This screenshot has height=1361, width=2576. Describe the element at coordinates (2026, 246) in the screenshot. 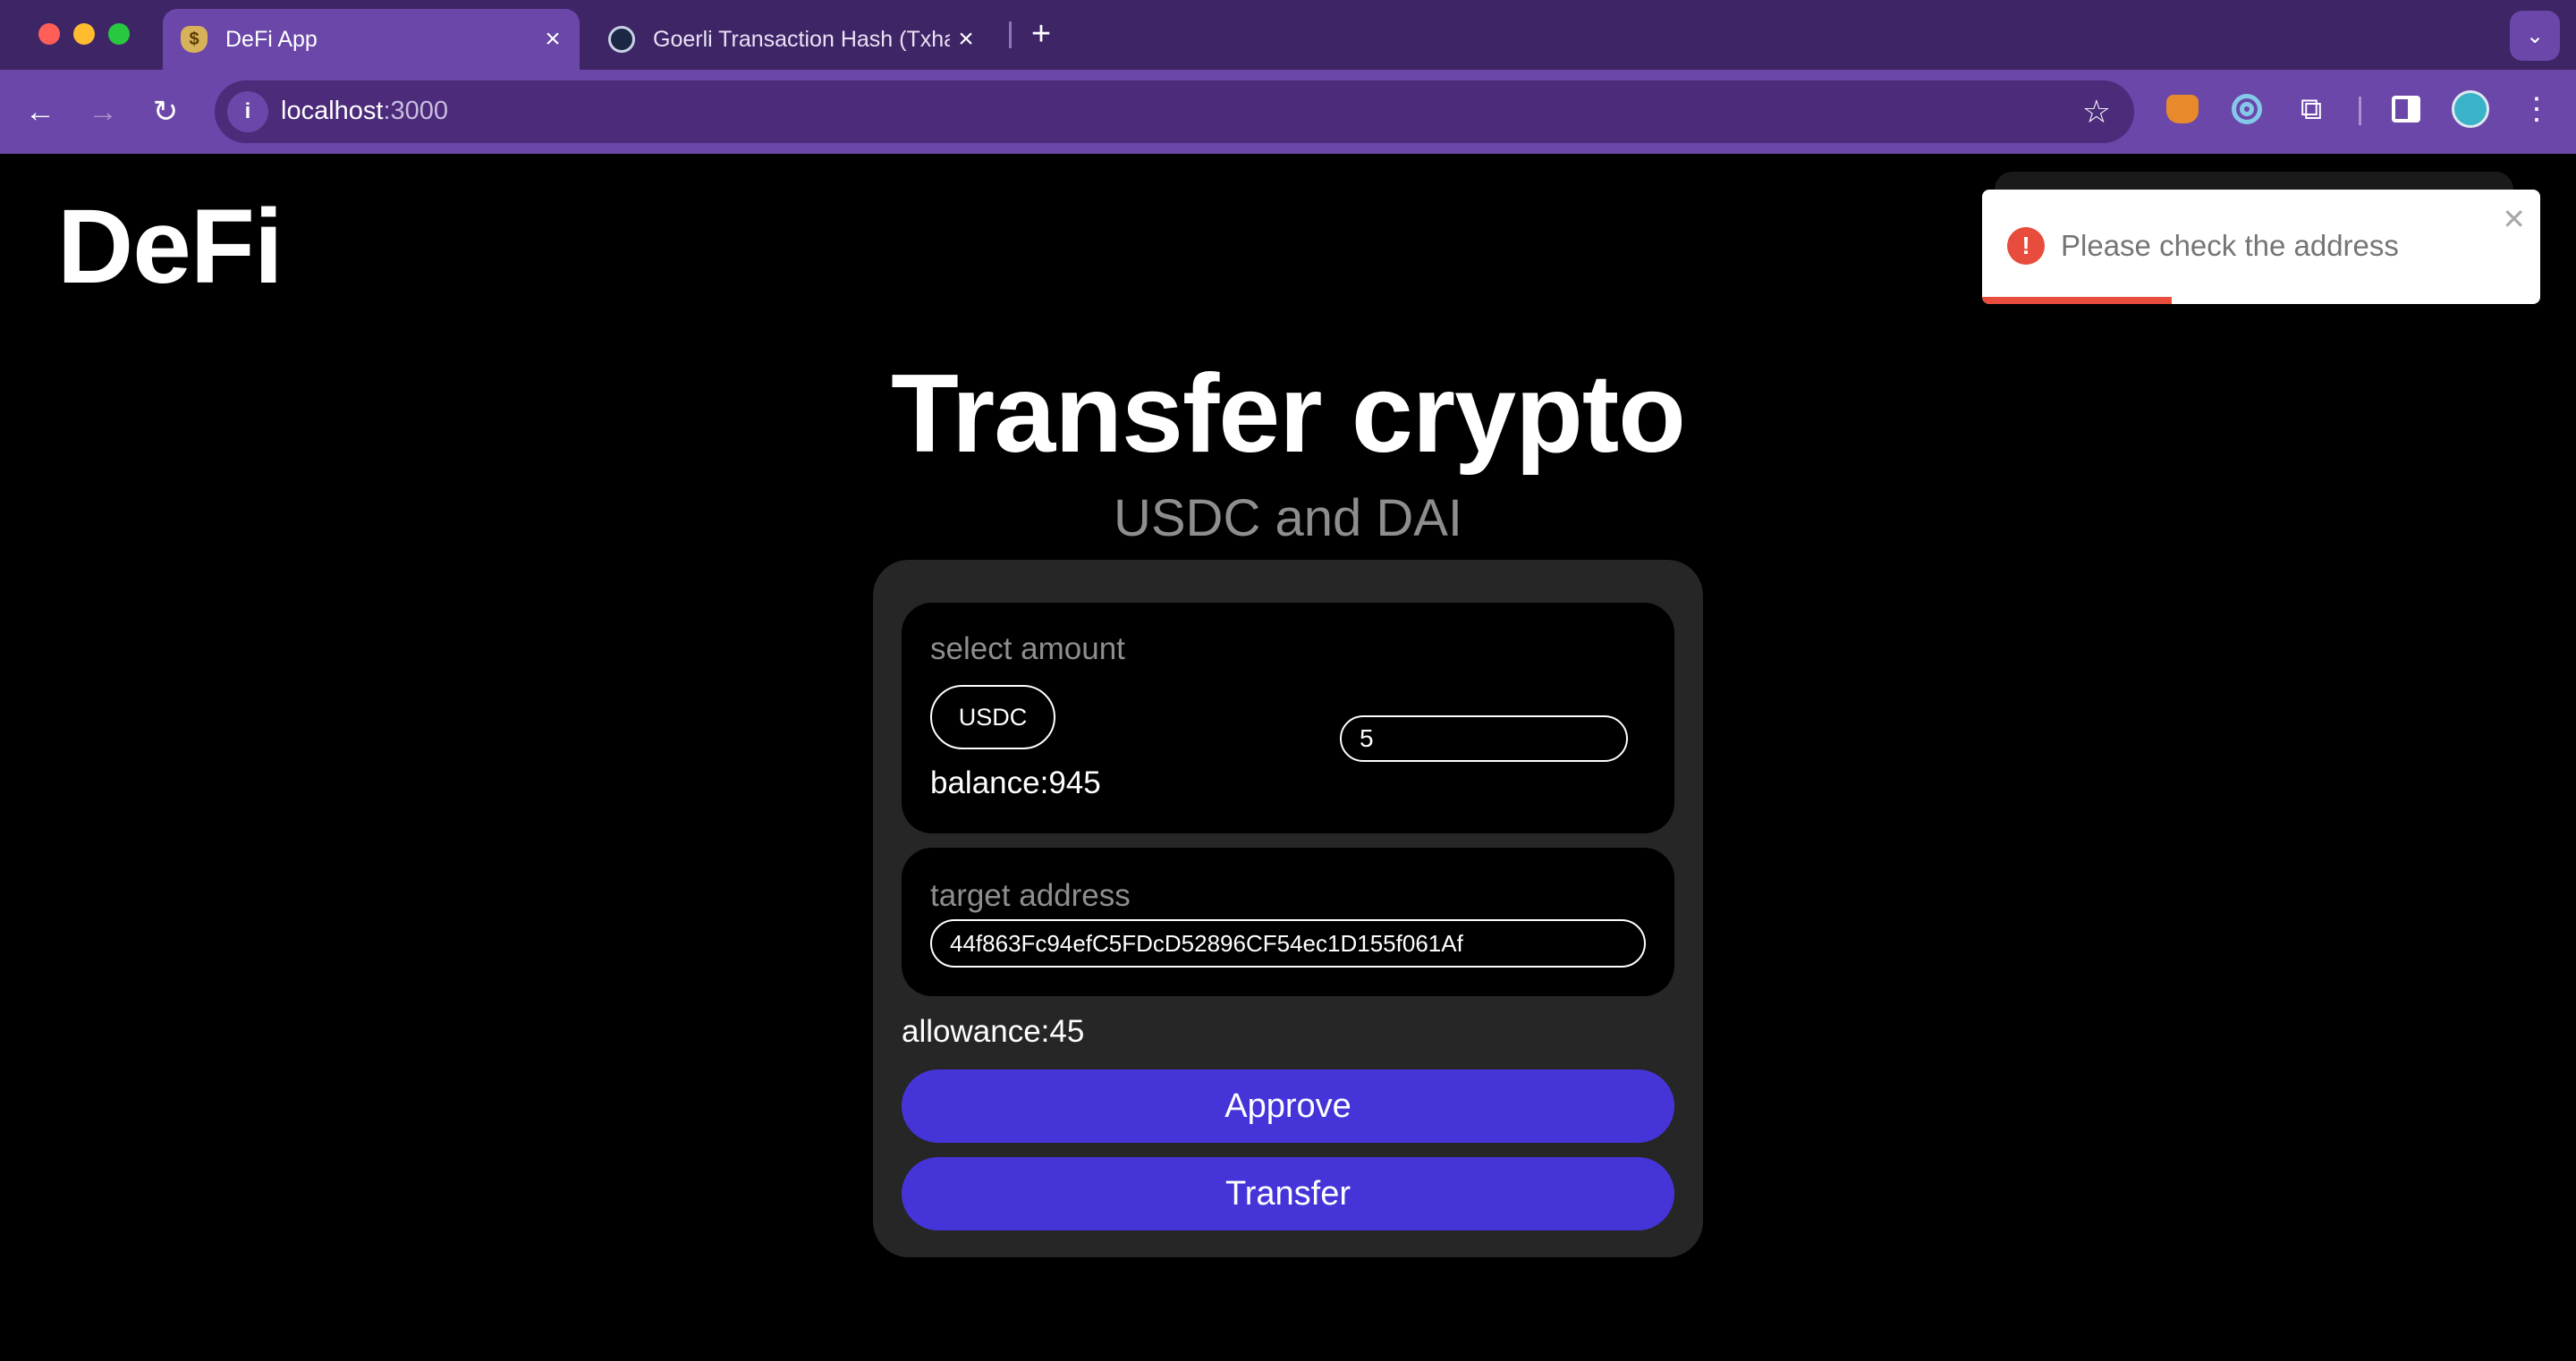

I see `error-icon: !` at that location.